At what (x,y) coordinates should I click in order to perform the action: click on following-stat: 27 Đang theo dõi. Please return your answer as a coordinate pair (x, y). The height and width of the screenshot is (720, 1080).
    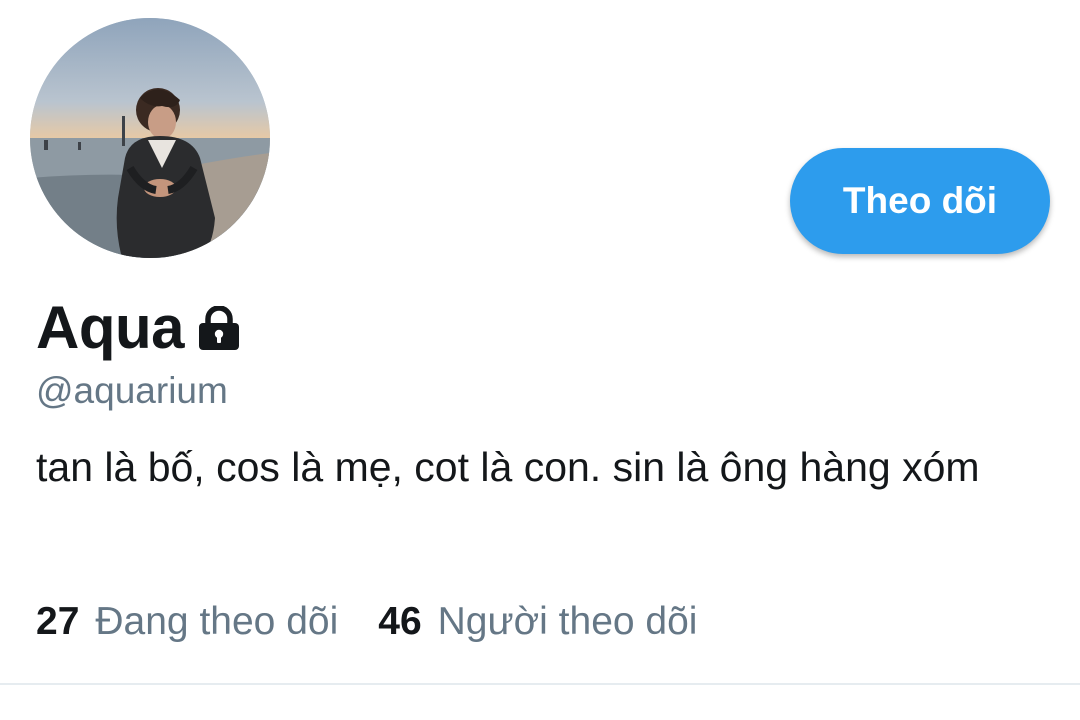
    Looking at the image, I should click on (187, 622).